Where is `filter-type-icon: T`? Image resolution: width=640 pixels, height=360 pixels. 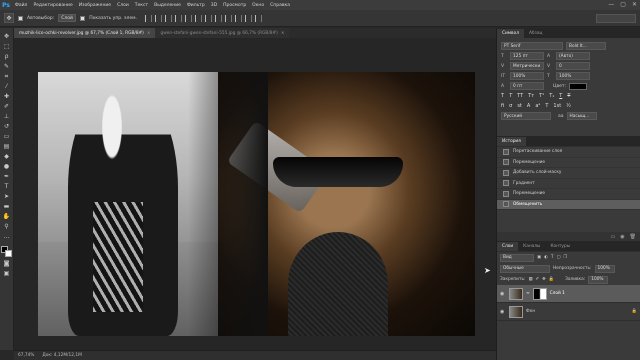
filter-type-icon: T is located at coordinates (552, 257).